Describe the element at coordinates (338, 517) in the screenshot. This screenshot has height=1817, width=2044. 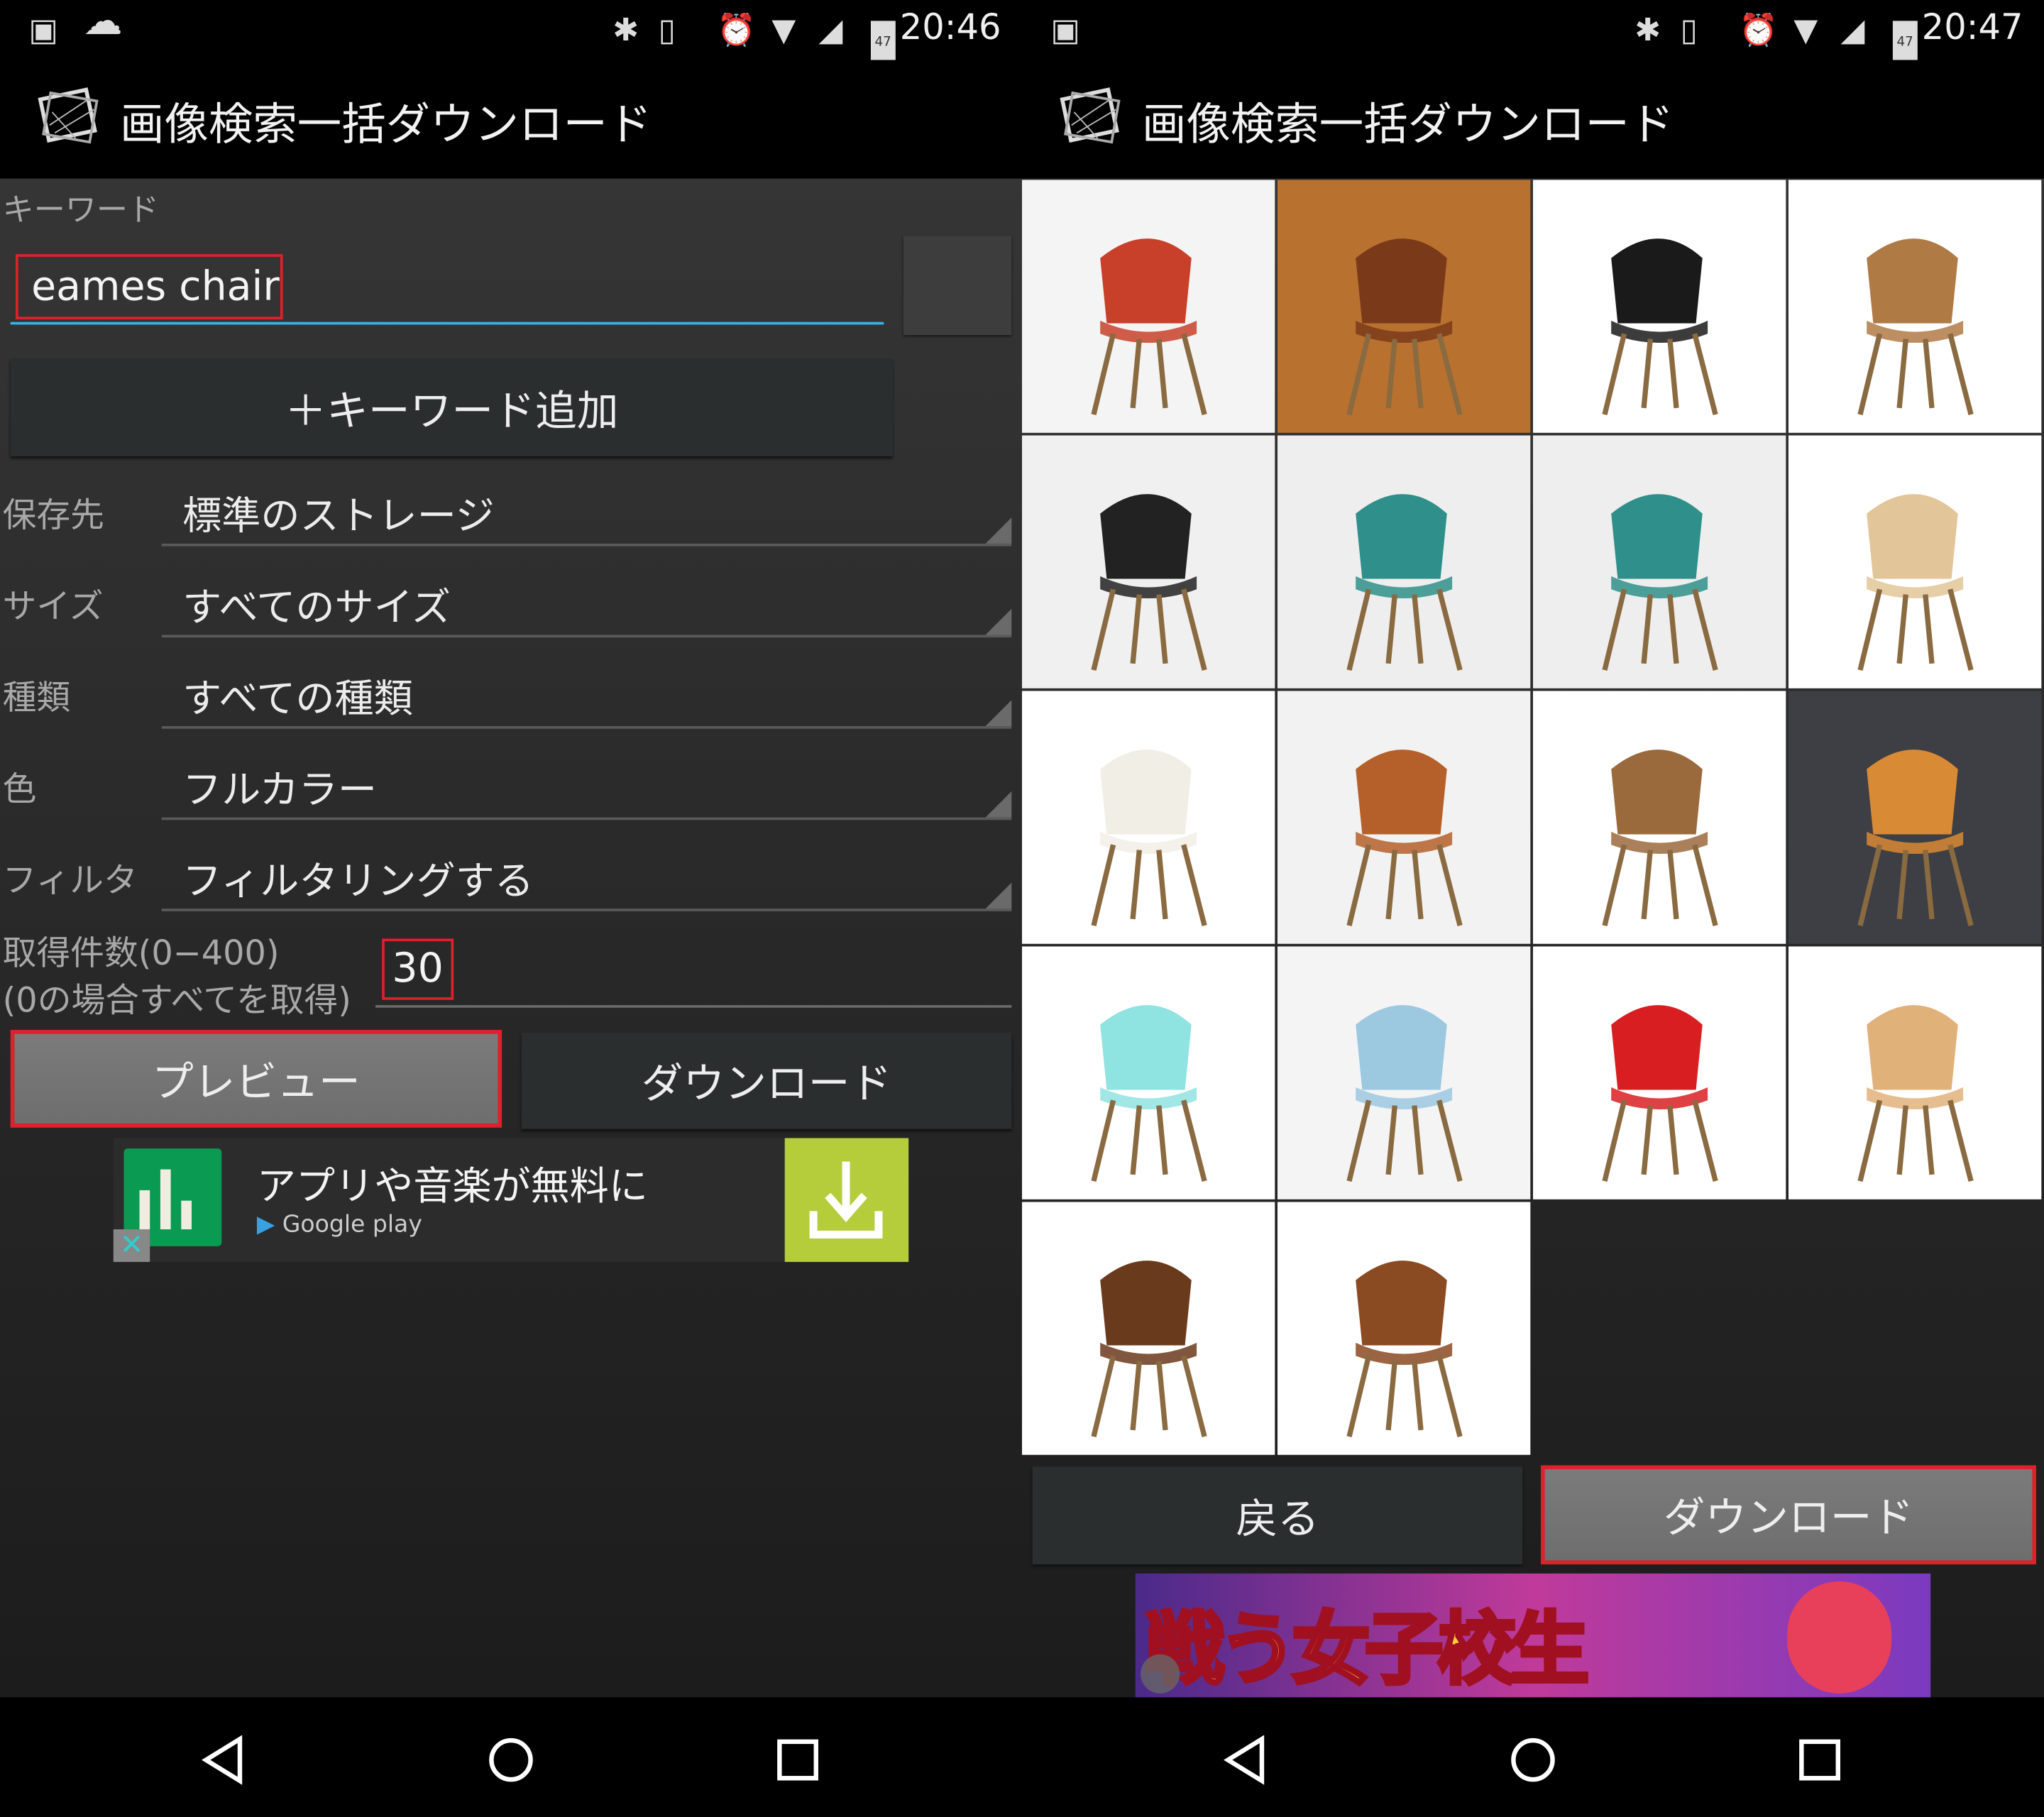
I see `setting-value: 標準のストレージ` at that location.